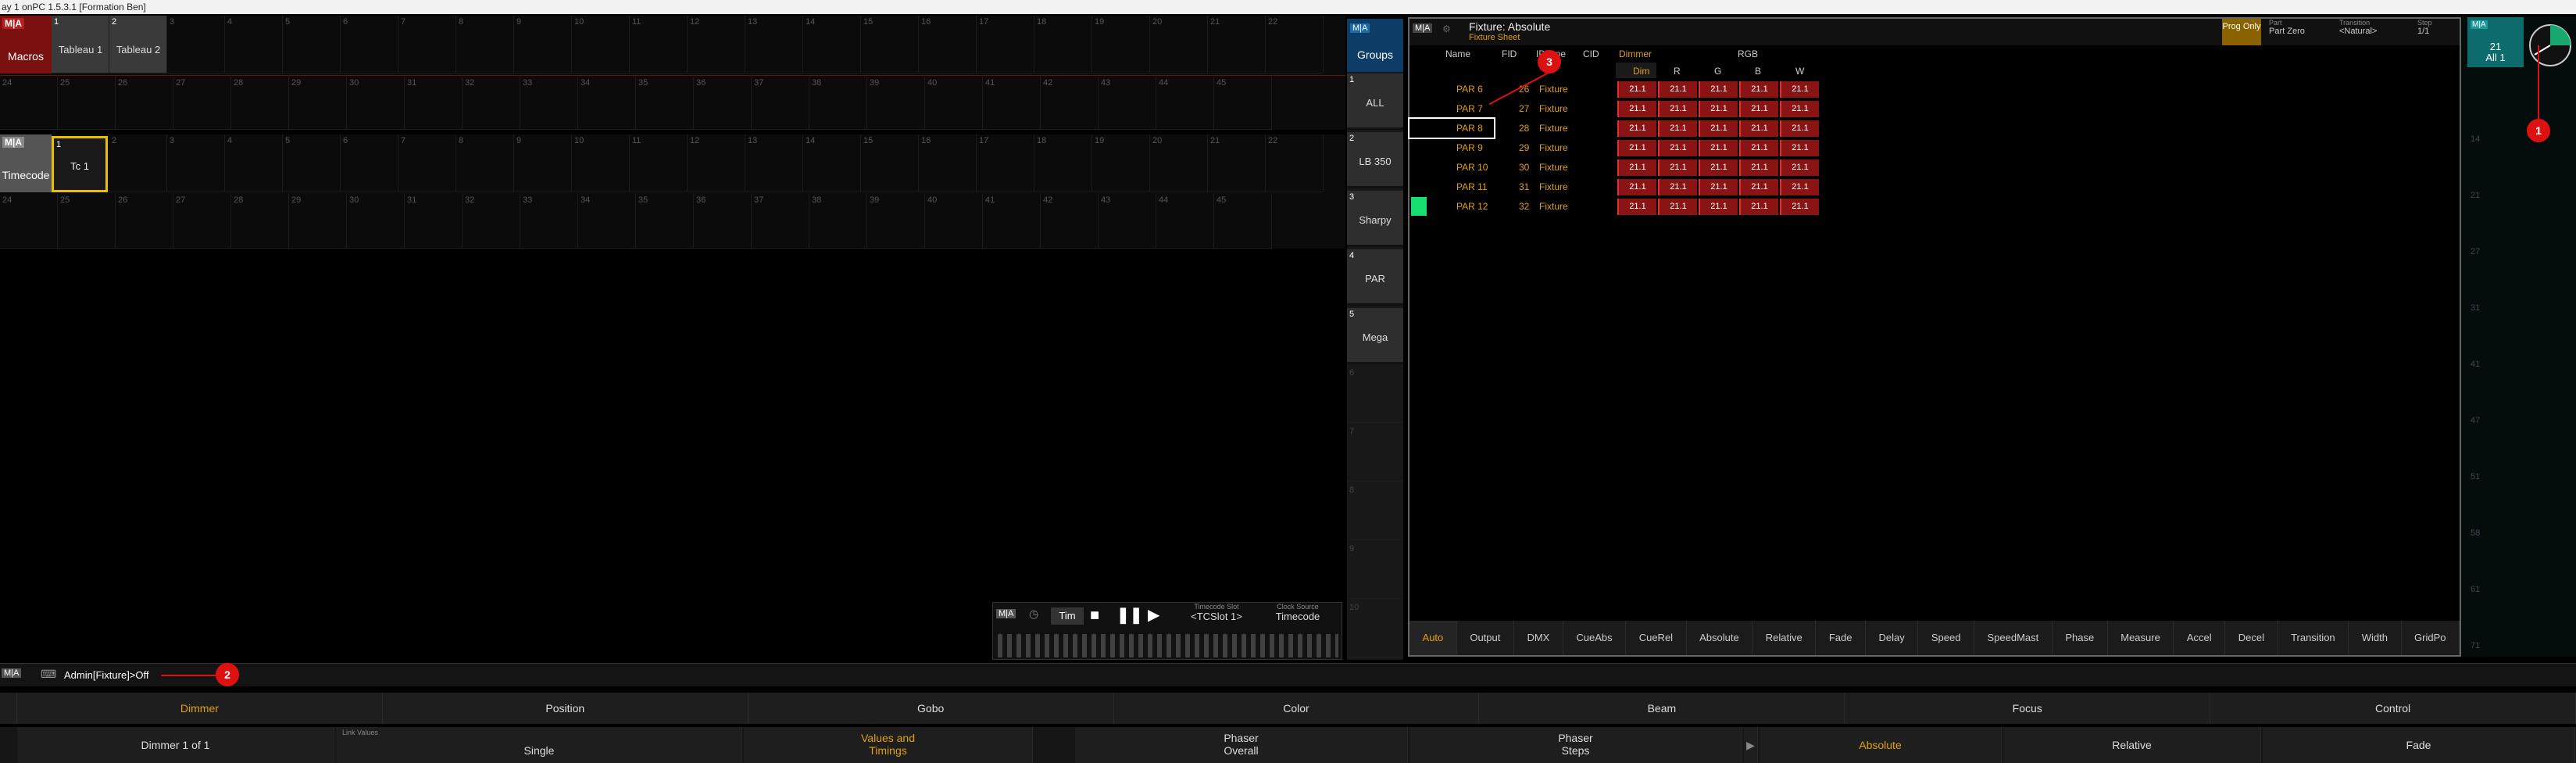  What do you see at coordinates (1375, 336) in the screenshot?
I see `group-mega: 5 Mega` at bounding box center [1375, 336].